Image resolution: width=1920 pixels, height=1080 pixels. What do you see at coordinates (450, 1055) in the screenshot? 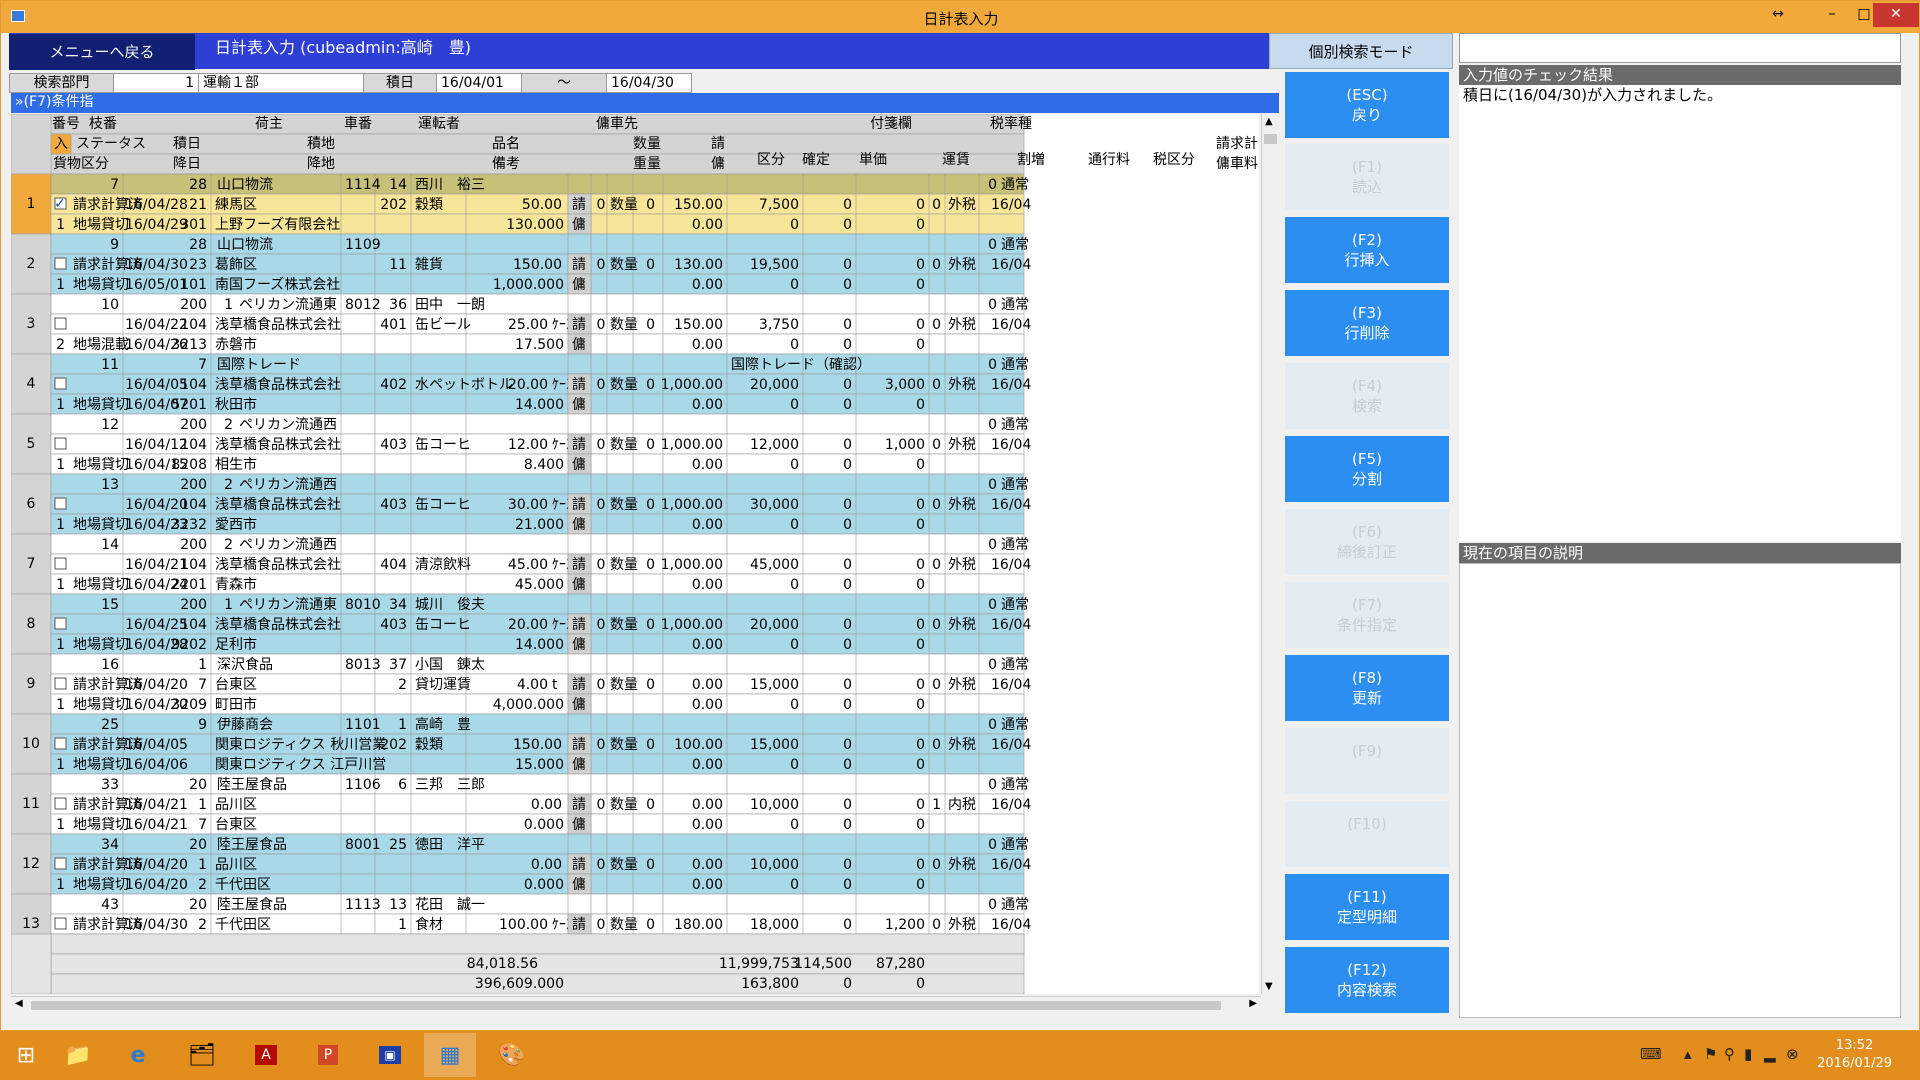
I see `active-app-icon: ▦` at bounding box center [450, 1055].